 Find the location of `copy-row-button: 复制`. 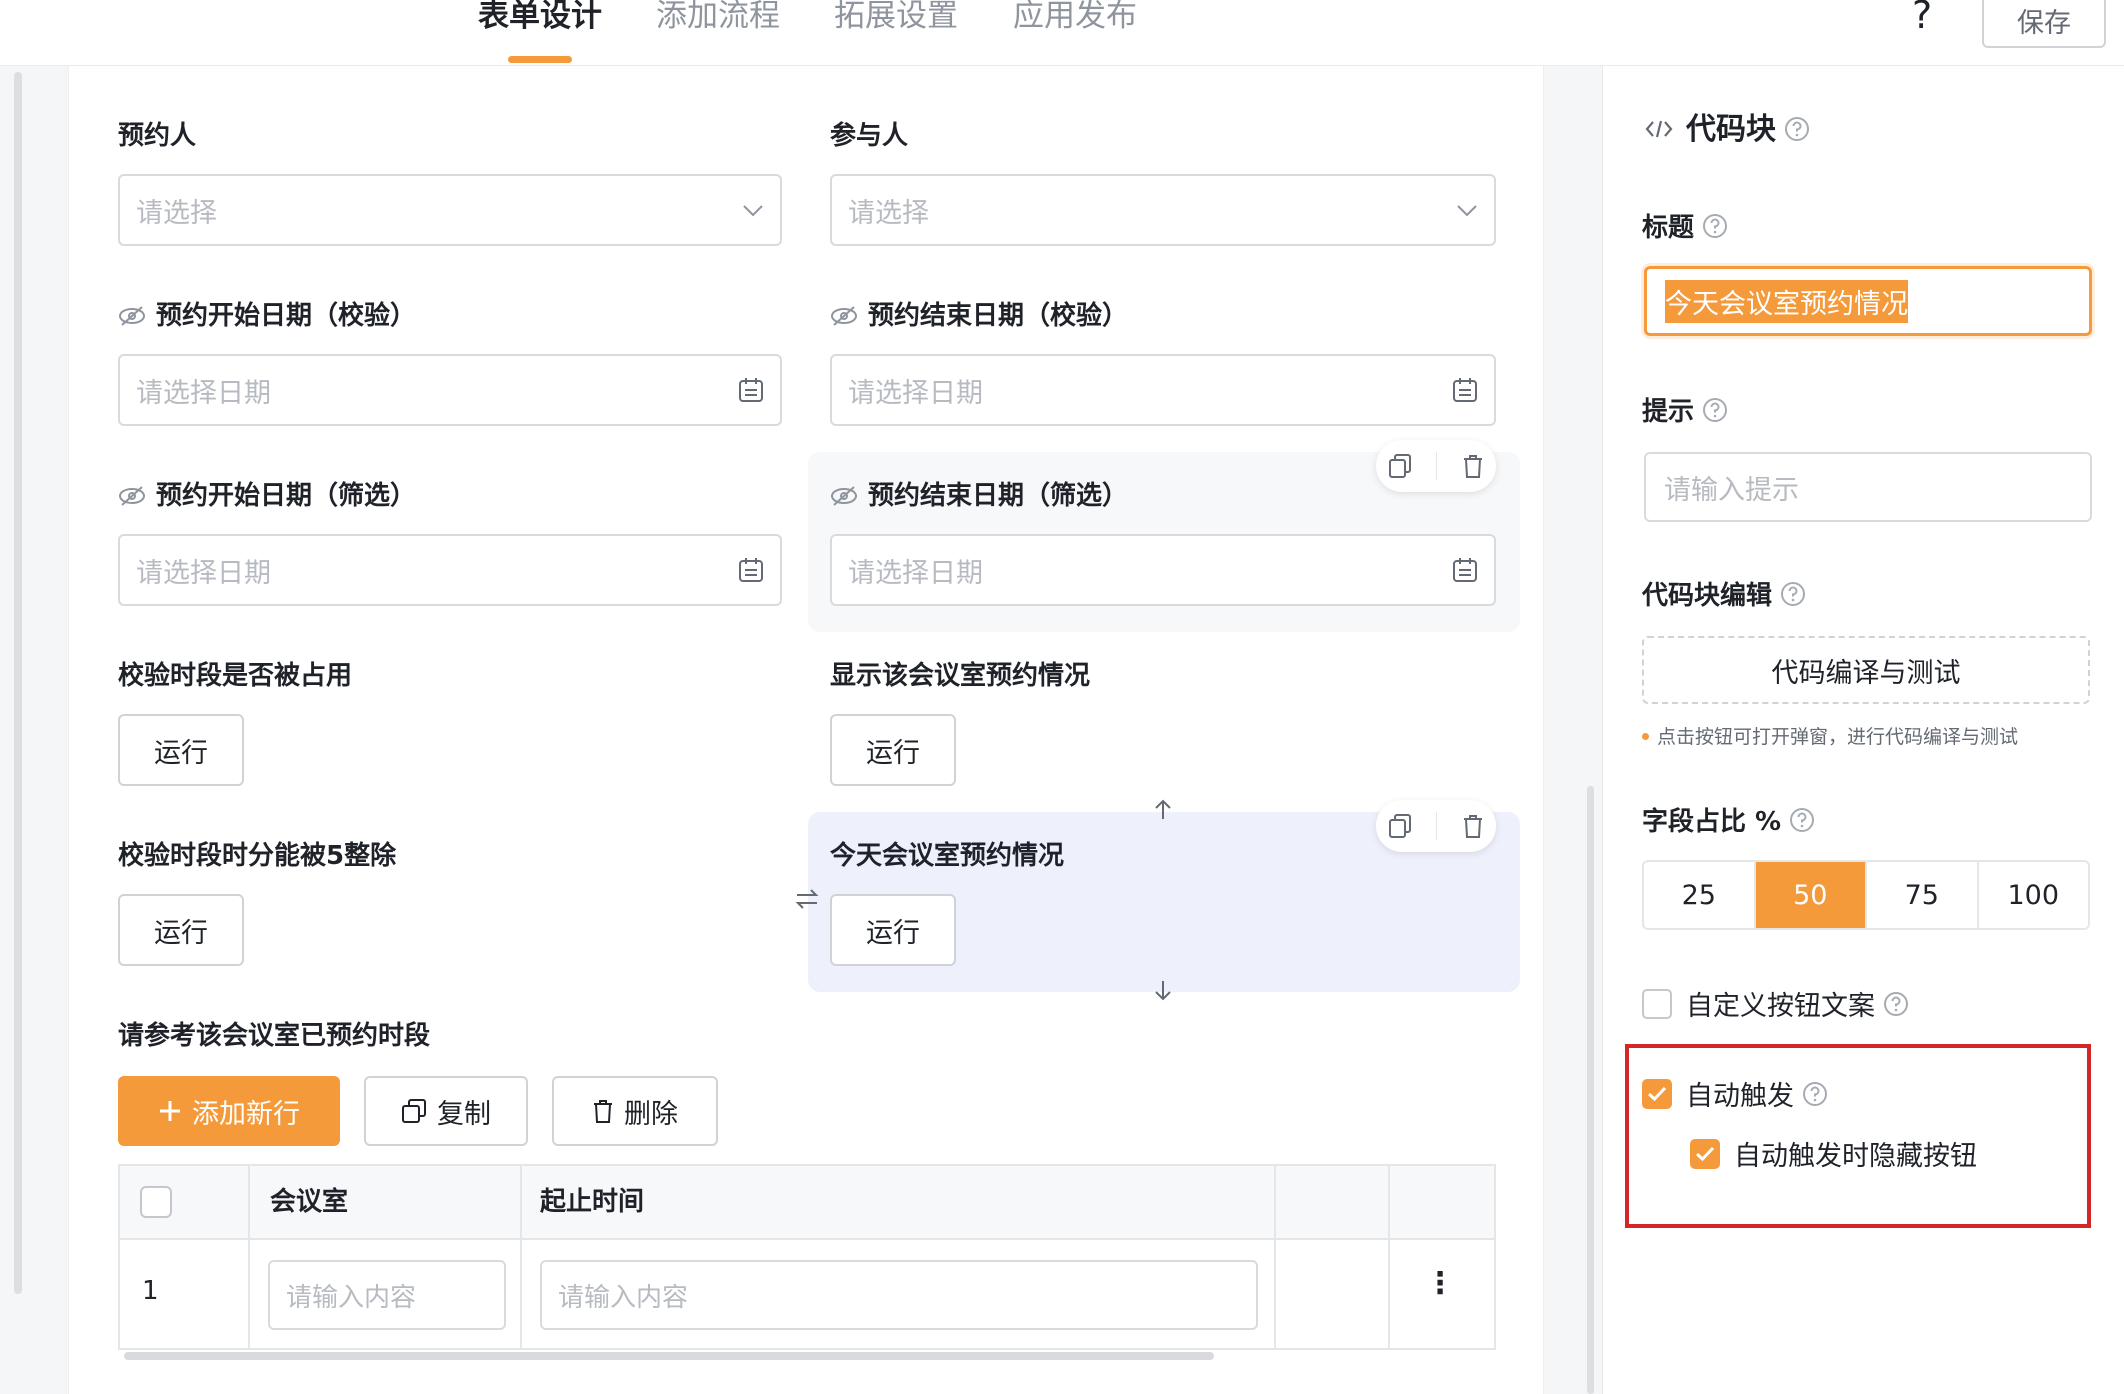

copy-row-button: 复制 is located at coordinates (446, 1111).